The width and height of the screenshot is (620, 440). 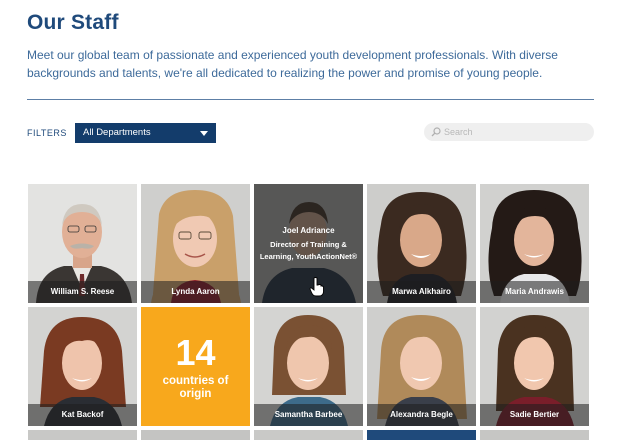 I want to click on staff-tile: Alexandra Begle, so click(x=421, y=366).